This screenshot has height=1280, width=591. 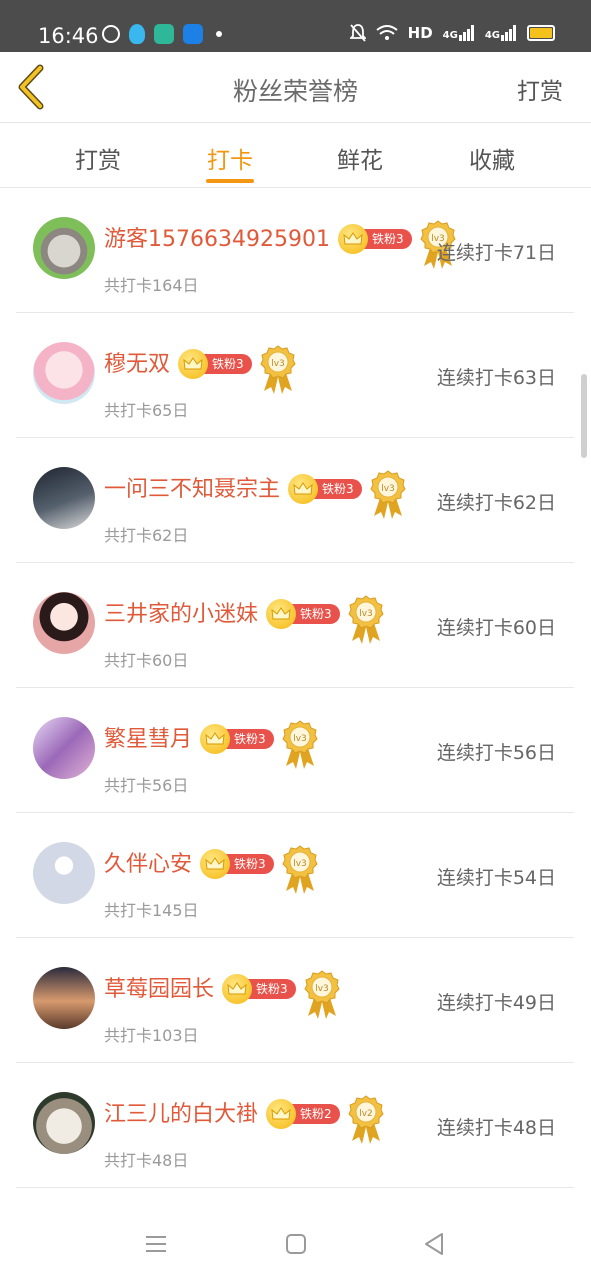 I want to click on app-header: 粉丝荣誉榜 打赏, so click(x=295, y=87).